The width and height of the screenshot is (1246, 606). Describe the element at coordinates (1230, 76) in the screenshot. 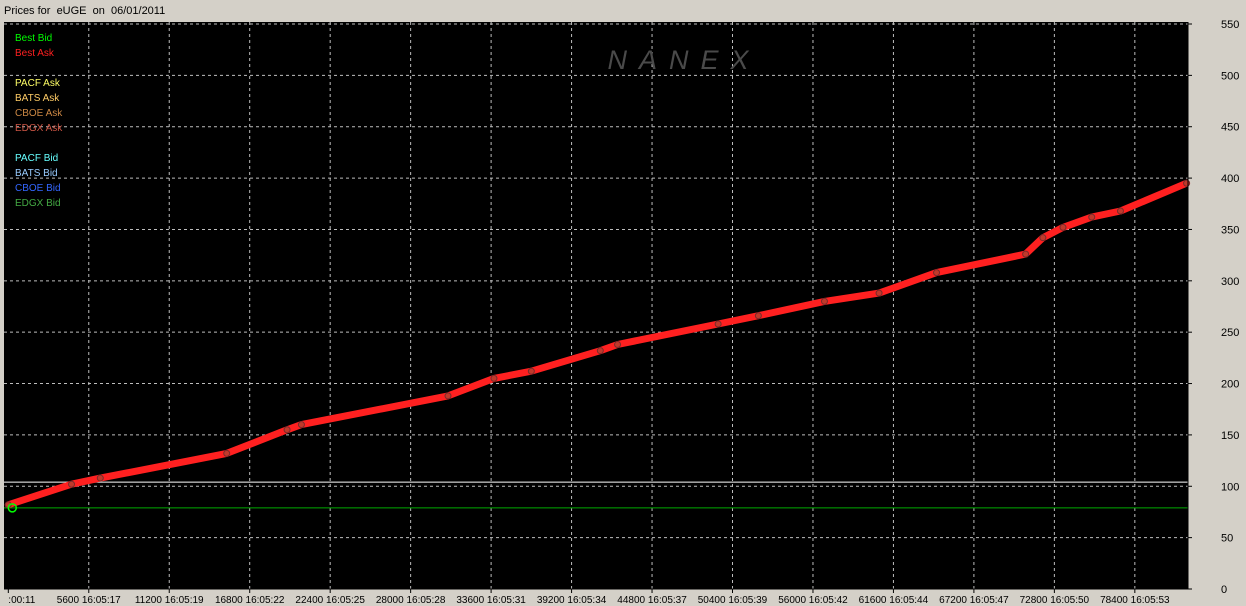

I see `y-tick-label: 500` at that location.